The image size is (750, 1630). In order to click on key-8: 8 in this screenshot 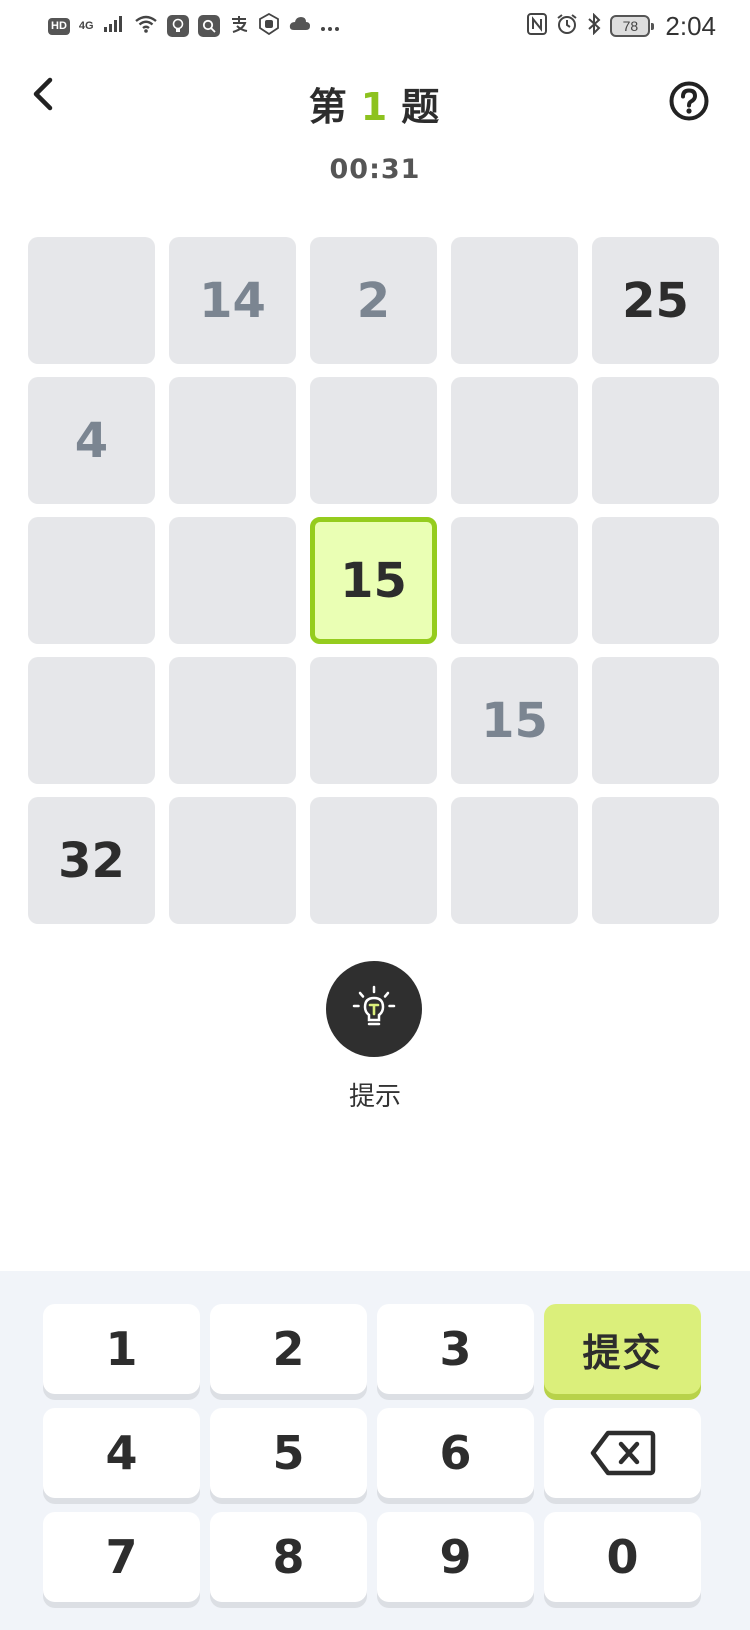, I will do `click(288, 1557)`.